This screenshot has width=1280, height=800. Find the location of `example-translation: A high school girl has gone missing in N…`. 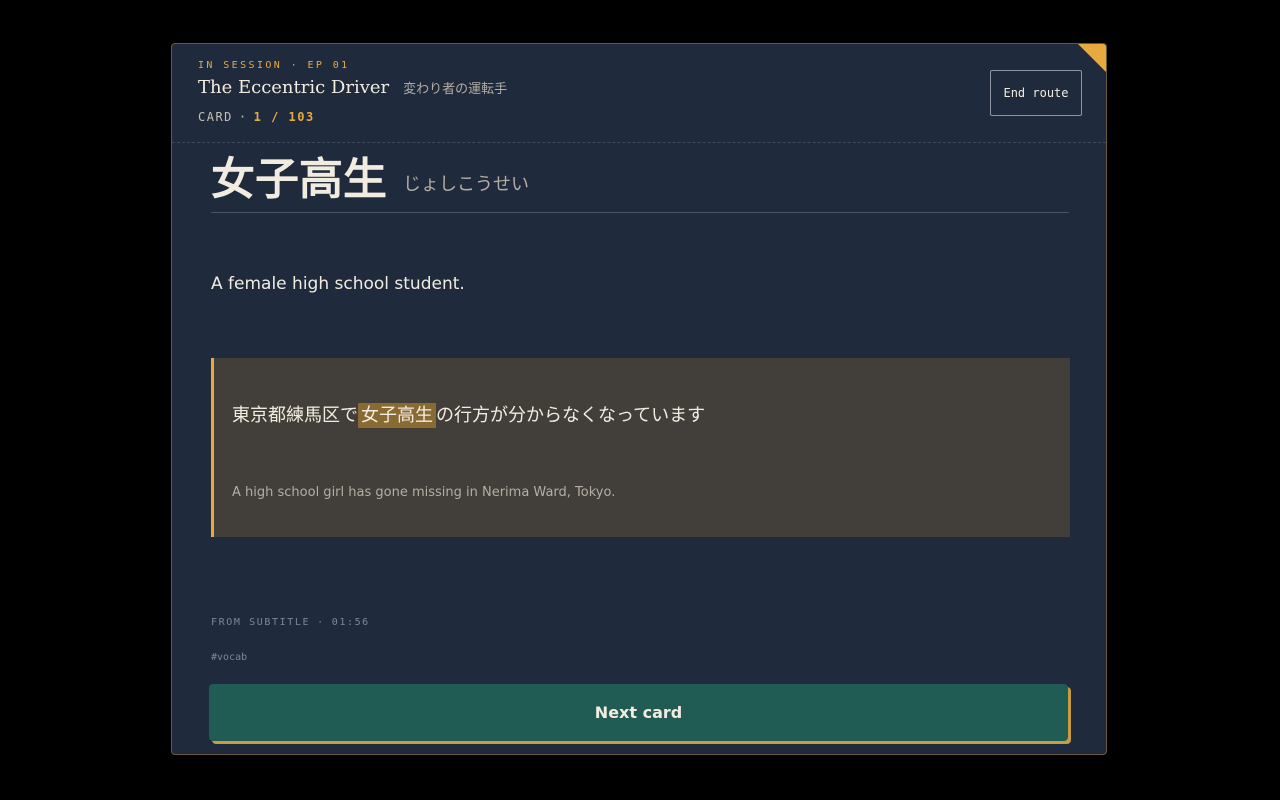

example-translation: A high school girl has gone missing in N… is located at coordinates (424, 492).